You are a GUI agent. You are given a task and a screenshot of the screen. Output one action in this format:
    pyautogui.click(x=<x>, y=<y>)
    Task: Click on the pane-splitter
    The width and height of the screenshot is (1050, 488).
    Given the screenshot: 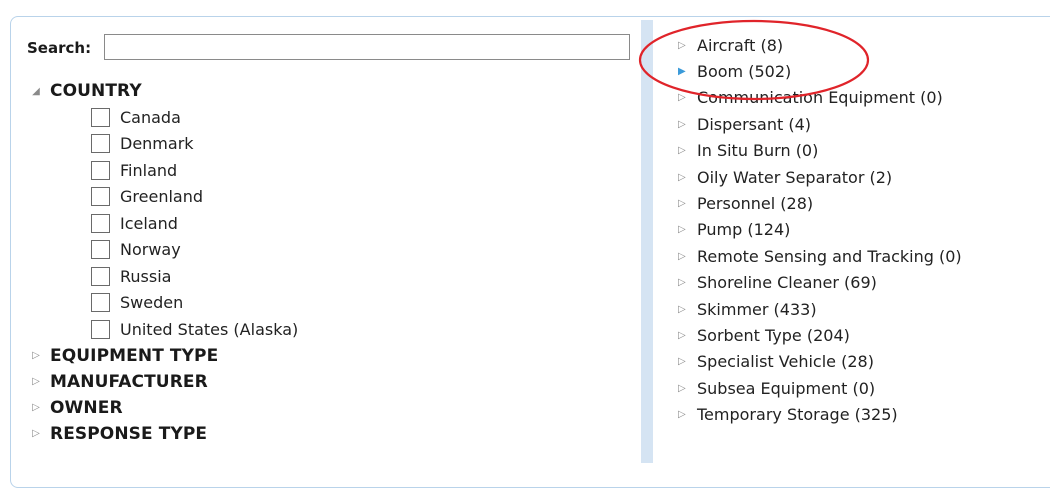 What is the action you would take?
    pyautogui.click(x=647, y=241)
    